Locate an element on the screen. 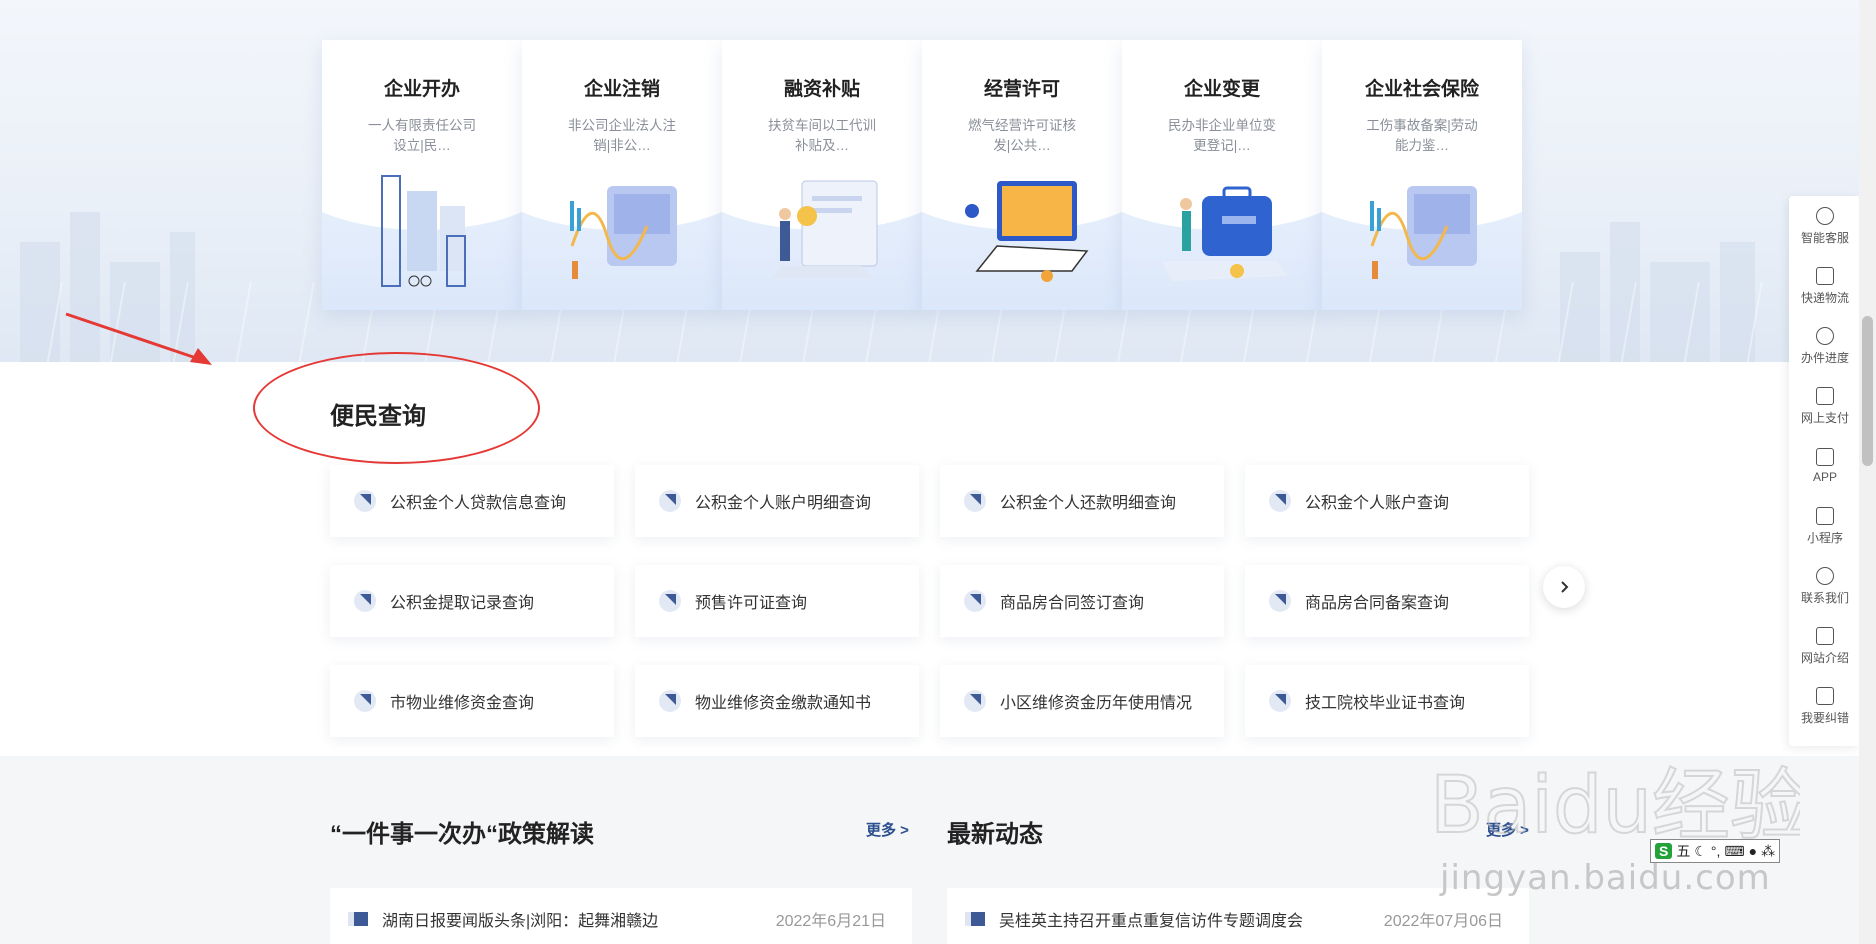  policy-news-row: 湖南日报要闻版头条|浏阳：起舞湘赣边 2022年6月21日 is located at coordinates (621, 916).